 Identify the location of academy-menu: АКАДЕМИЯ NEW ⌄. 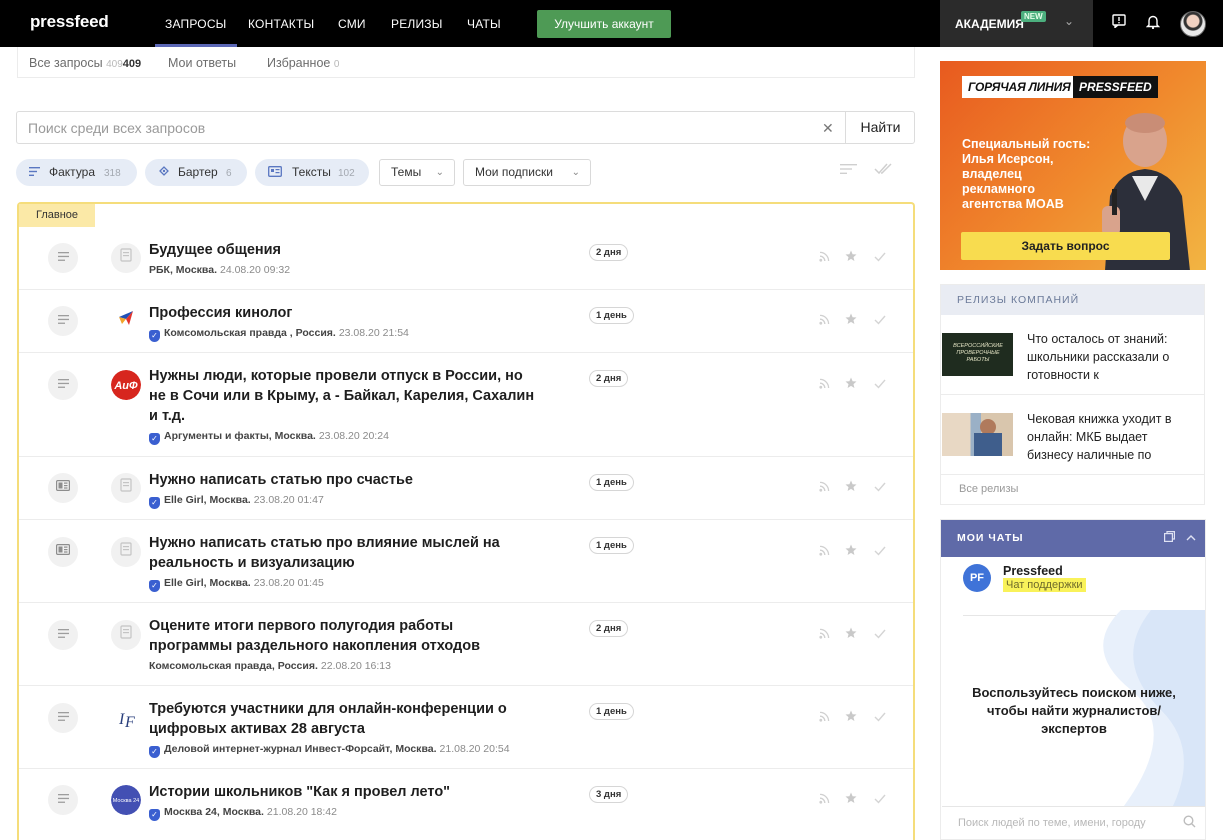
(1016, 23).